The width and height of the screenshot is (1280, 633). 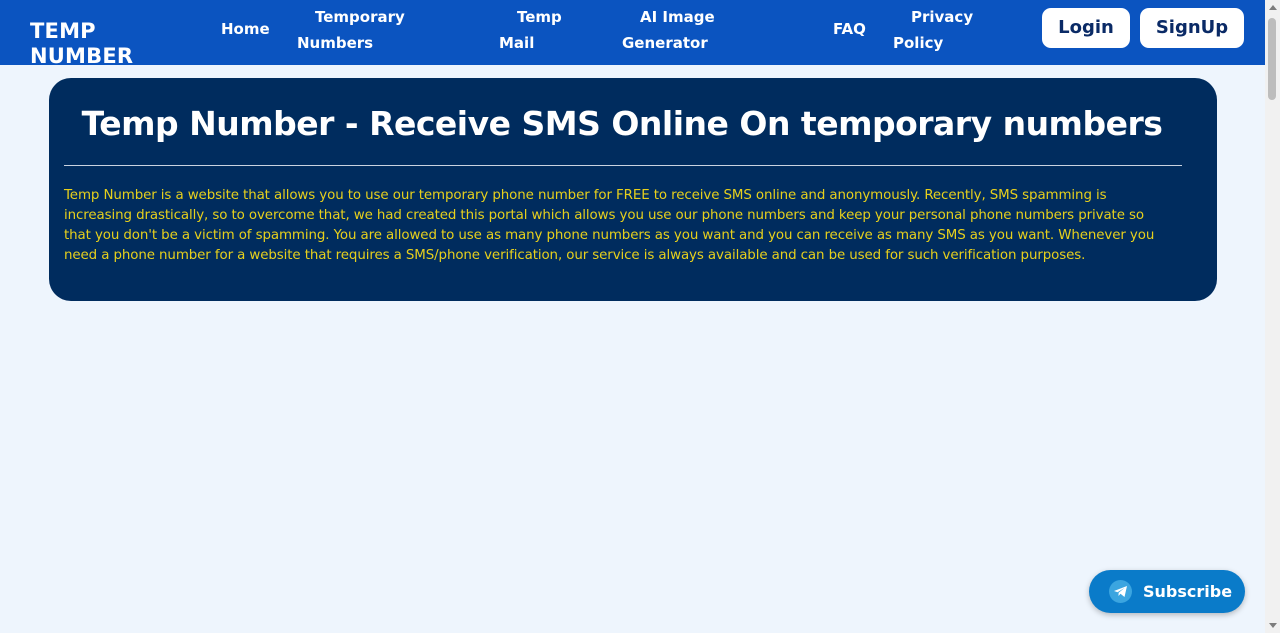 What do you see at coordinates (530, 30) in the screenshot?
I see `nav-link-temp-mail: Temp Mail` at bounding box center [530, 30].